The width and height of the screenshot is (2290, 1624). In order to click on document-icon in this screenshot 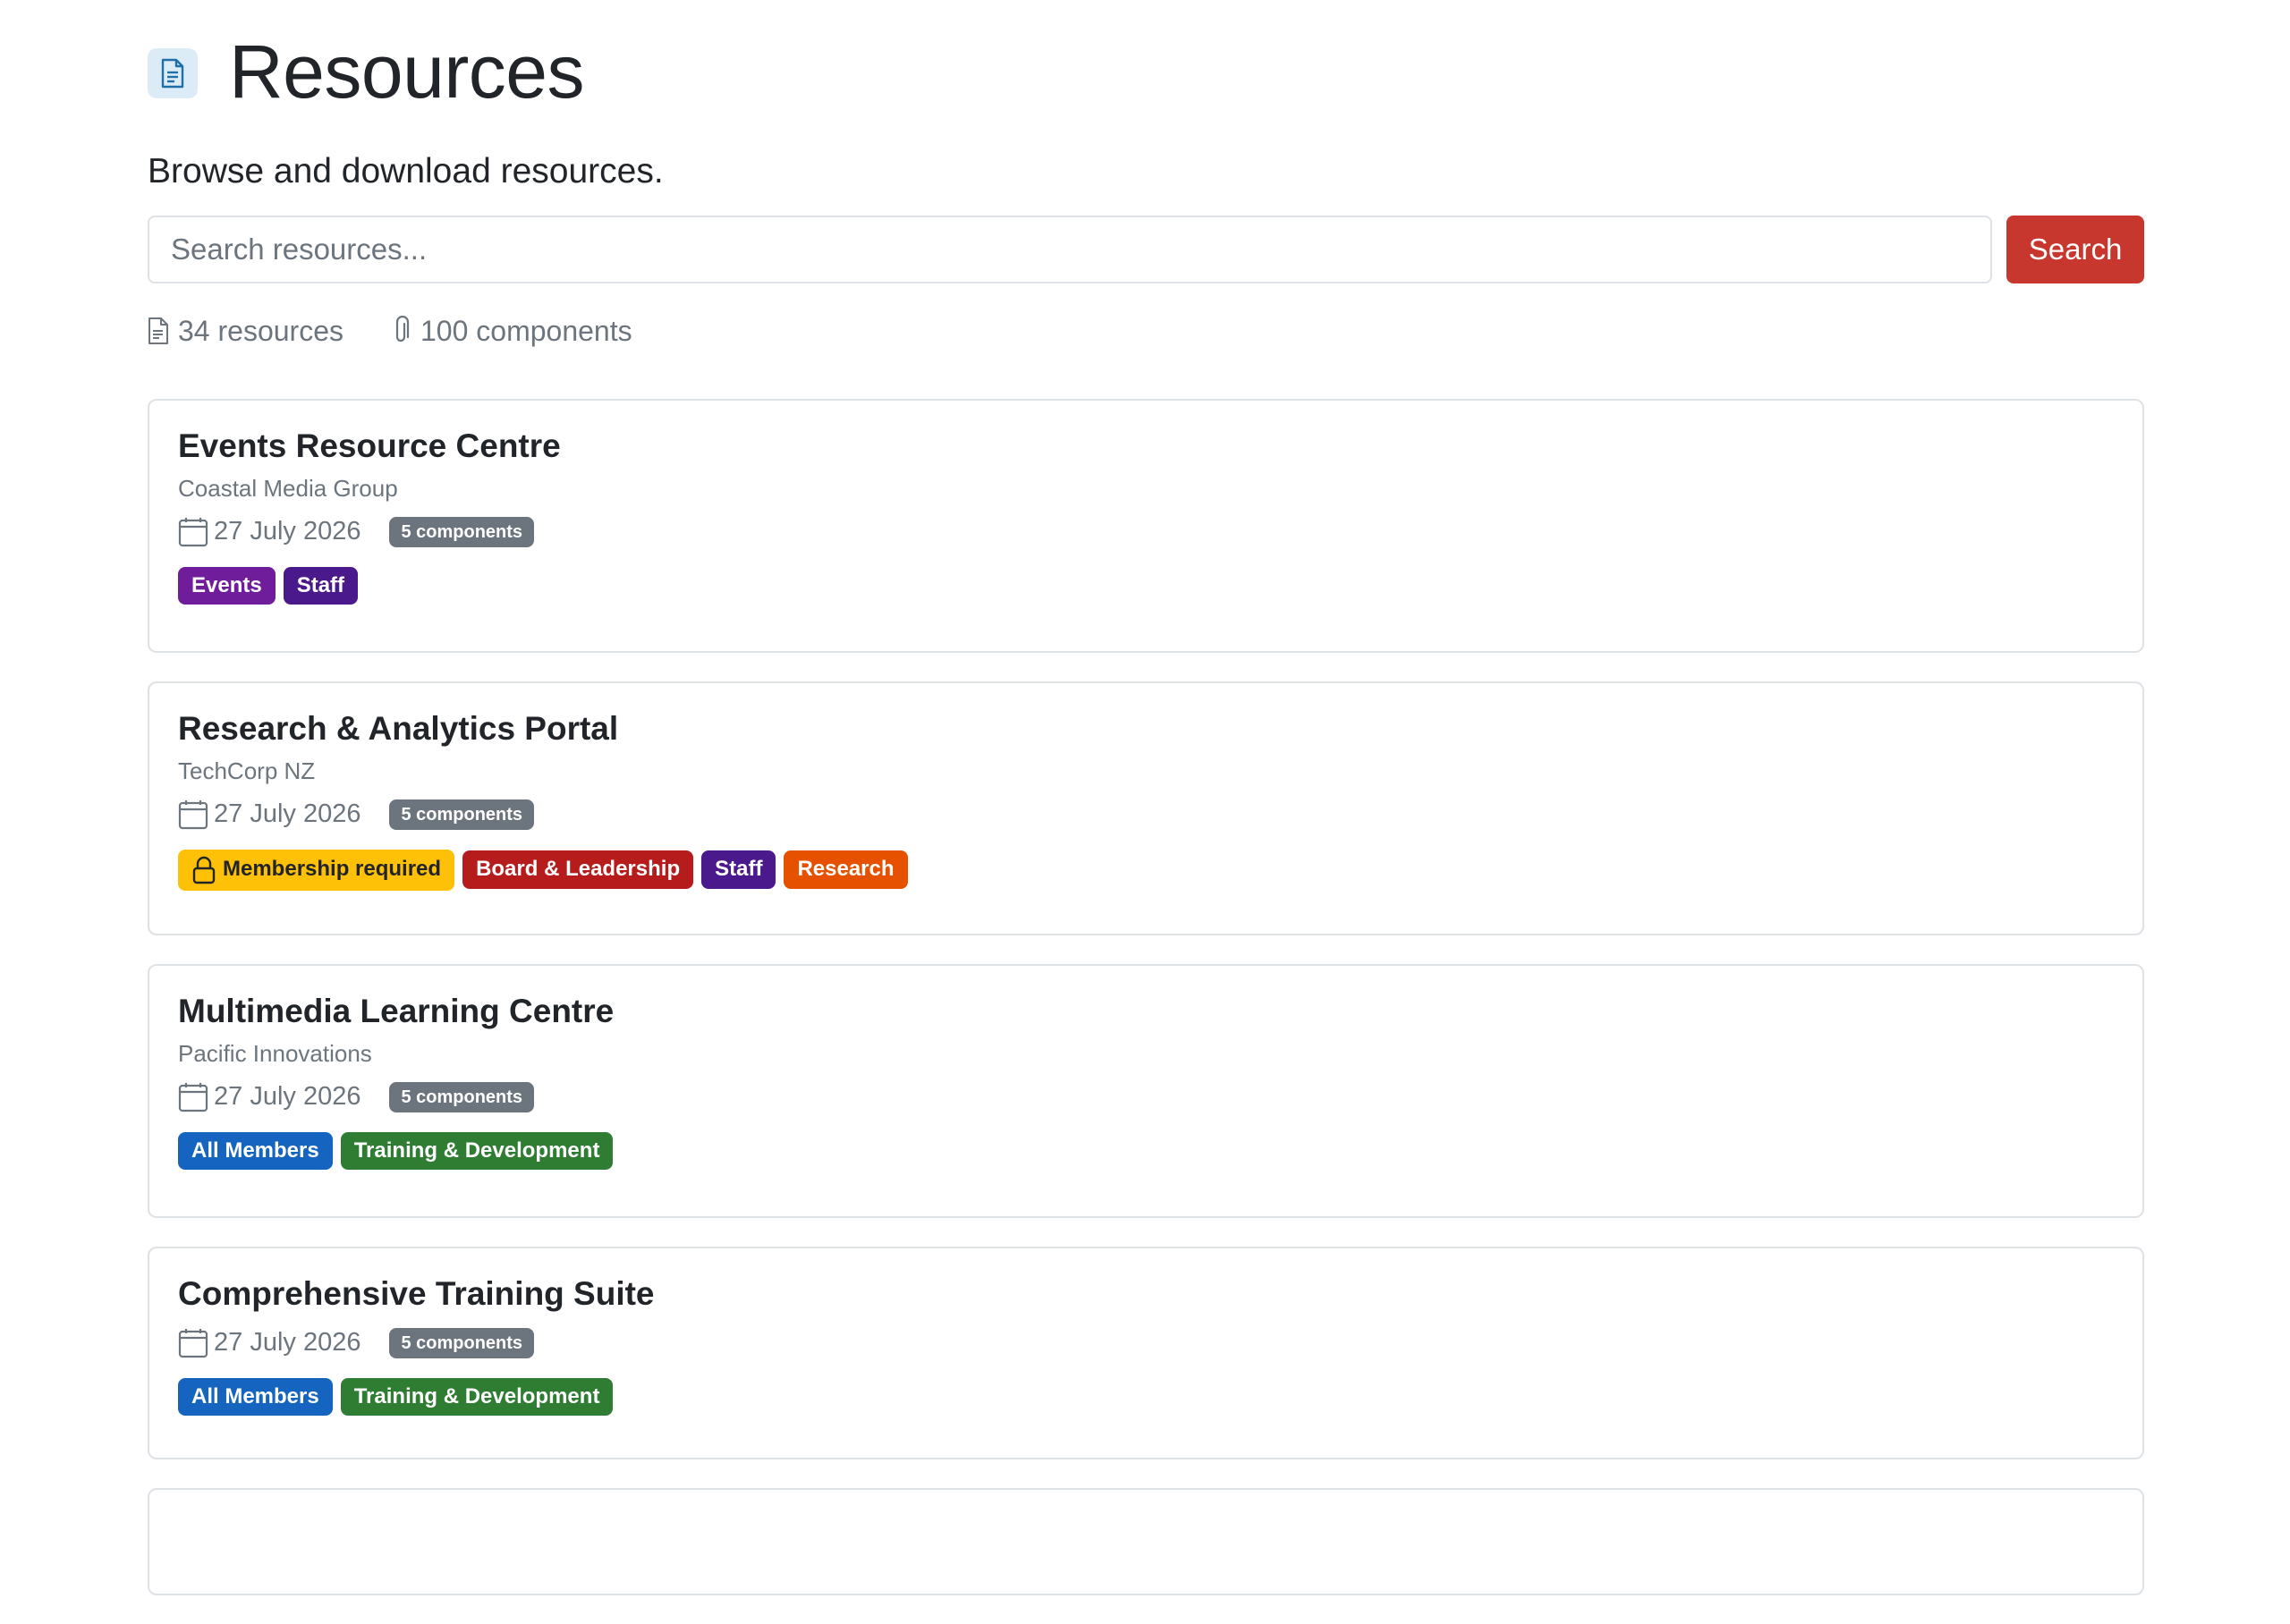, I will do `click(173, 73)`.